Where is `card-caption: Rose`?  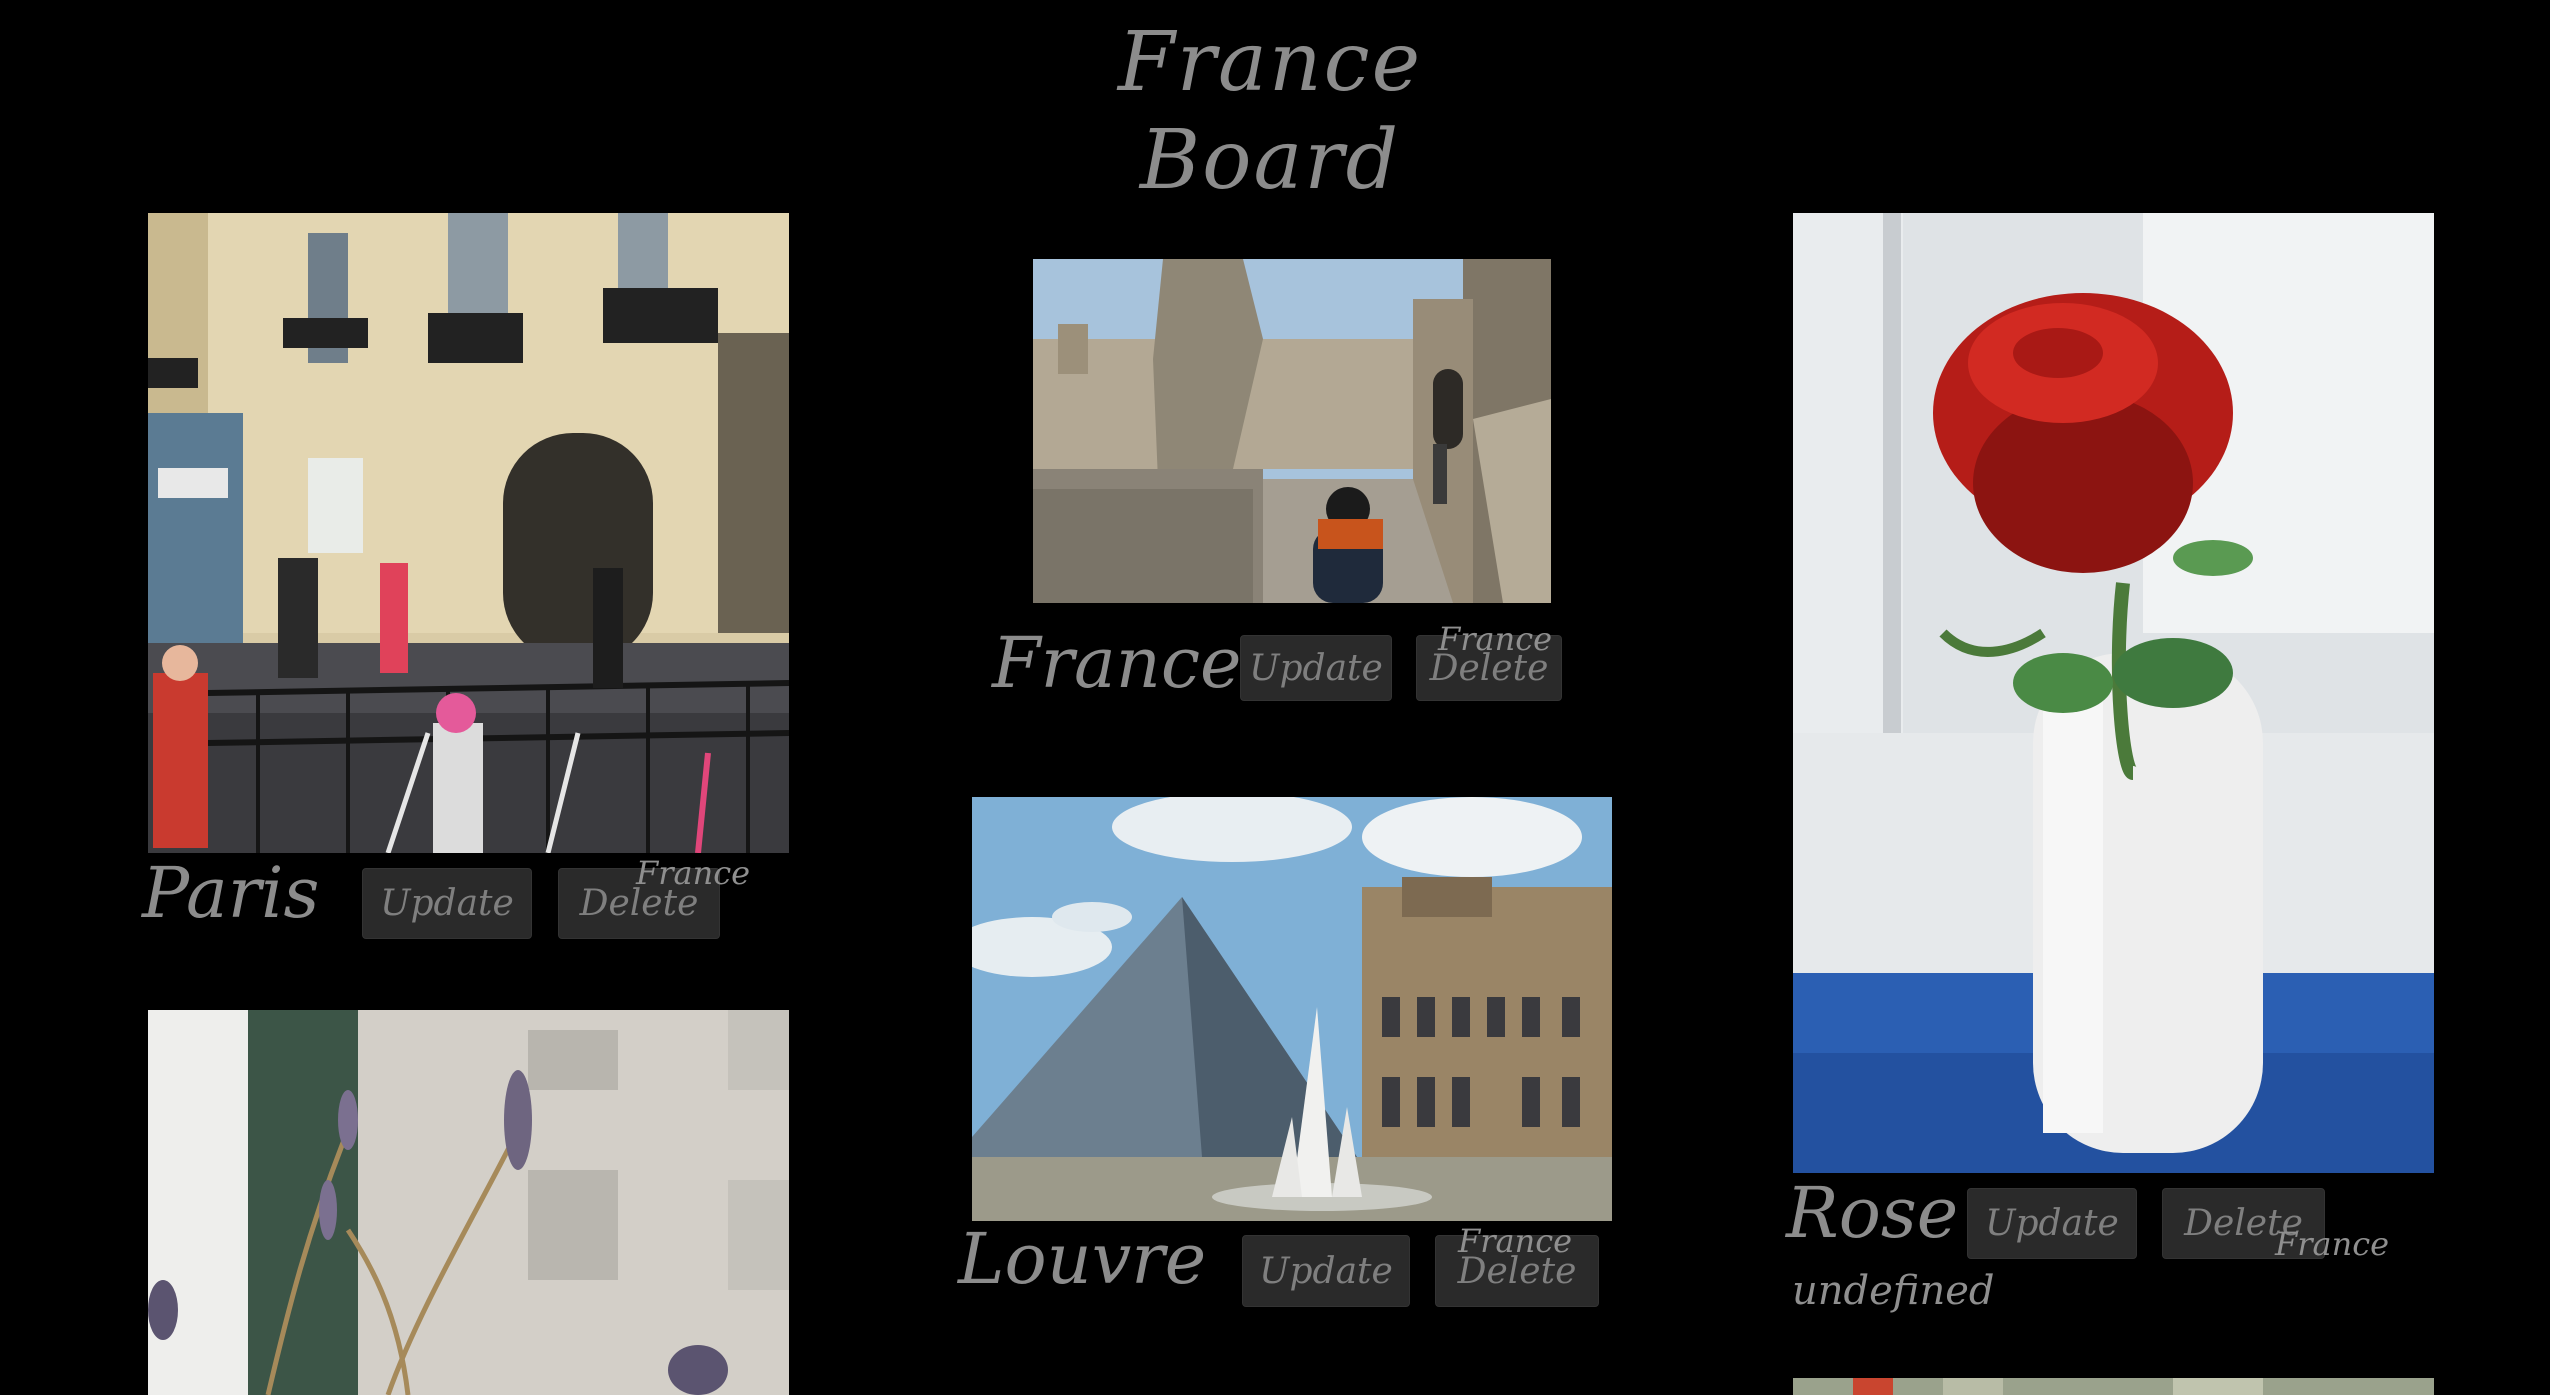 card-caption: Rose is located at coordinates (1872, 1213).